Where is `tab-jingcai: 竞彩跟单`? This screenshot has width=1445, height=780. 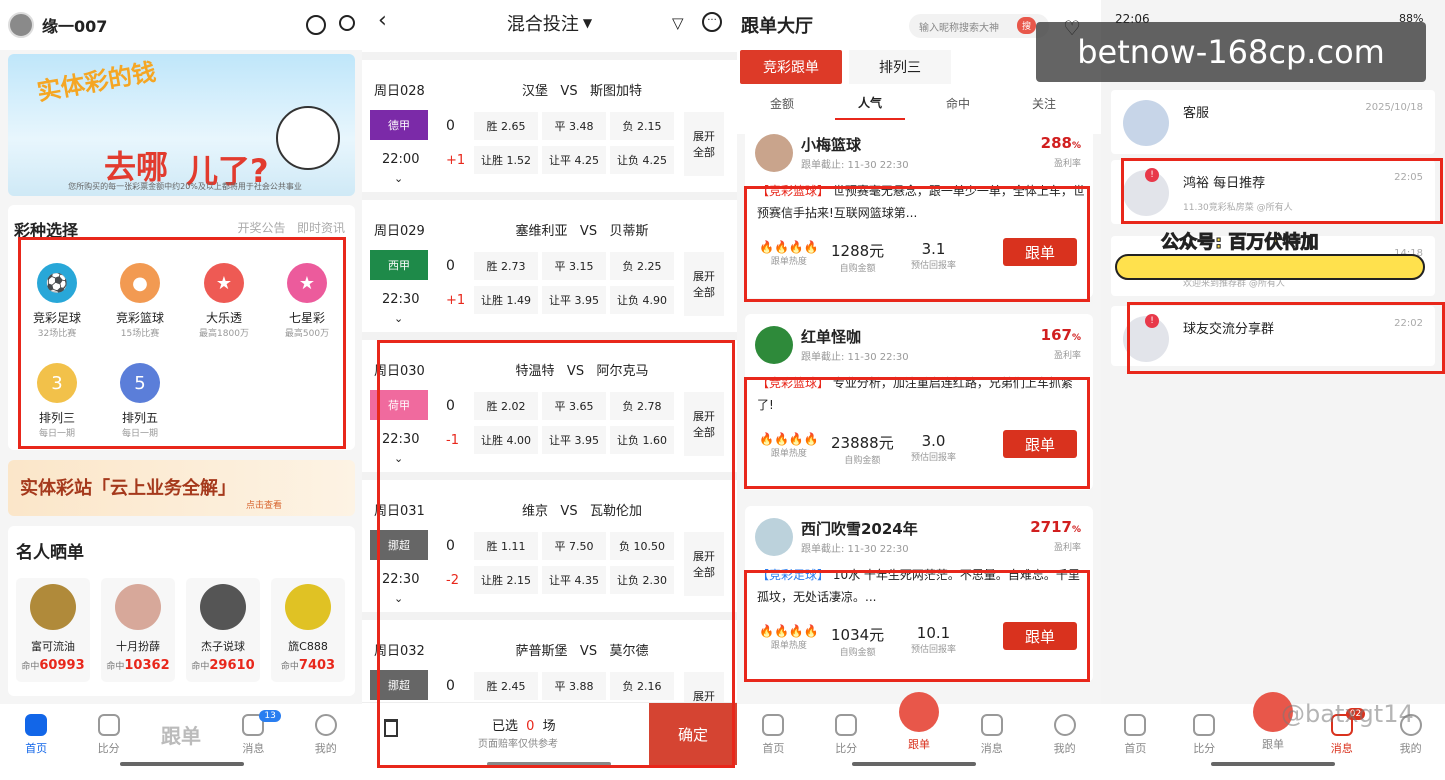
tab-jingcai: 竞彩跟单 is located at coordinates (791, 67).